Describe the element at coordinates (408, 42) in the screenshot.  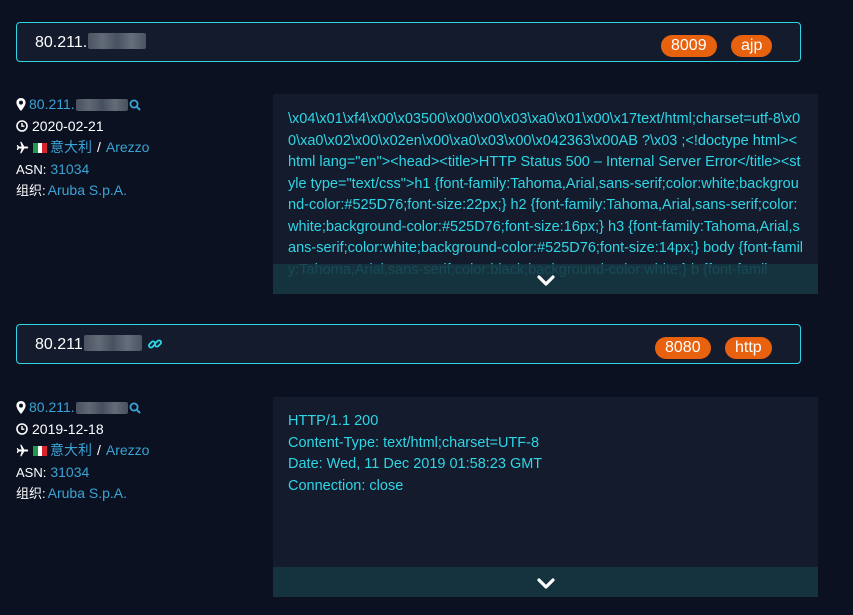
I see `result-1-header-bar: 80.211. 8009 ajp` at that location.